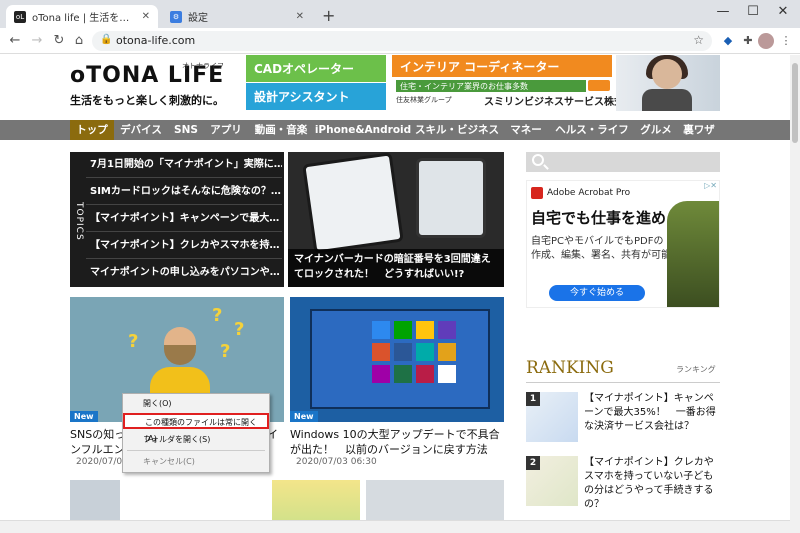  I want to click on menu-dots-icon: ⋮, so click(786, 41).